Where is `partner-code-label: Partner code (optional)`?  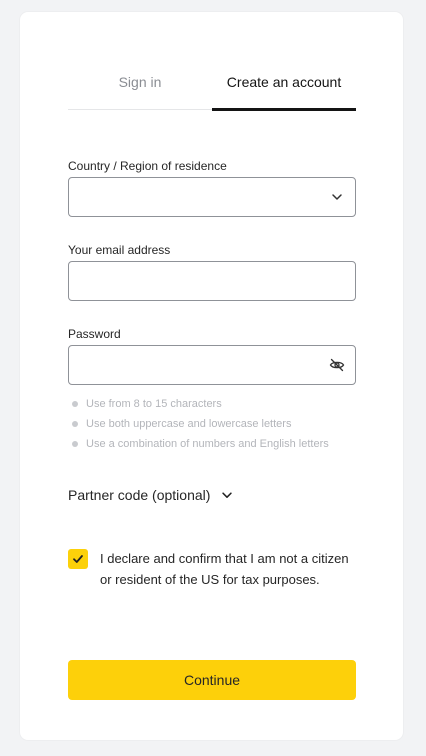
partner-code-label: Partner code (optional) is located at coordinates (139, 495).